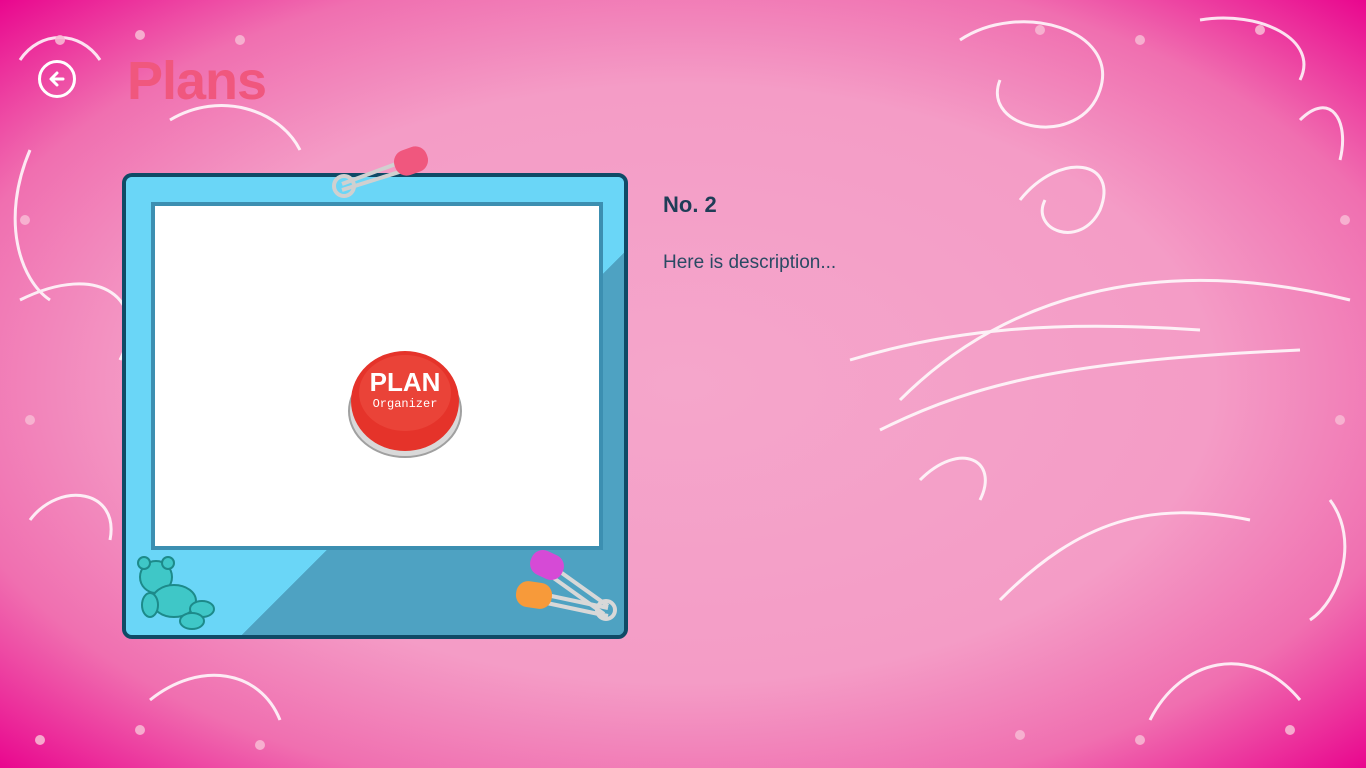 Image resolution: width=1366 pixels, height=768 pixels. I want to click on plan-image: PLAN Organizer, so click(377, 376).